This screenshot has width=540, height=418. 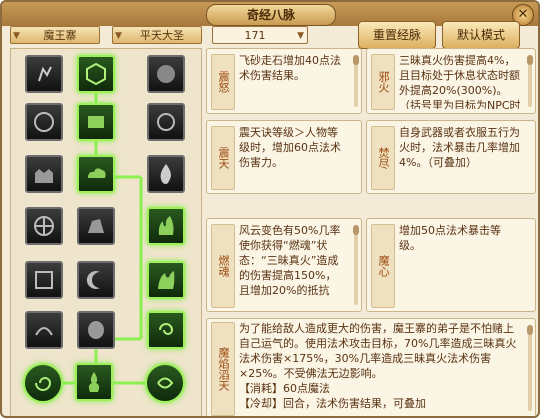 I want to click on skill-description: 增加50点法术暴击等级。, so click(x=450, y=238).